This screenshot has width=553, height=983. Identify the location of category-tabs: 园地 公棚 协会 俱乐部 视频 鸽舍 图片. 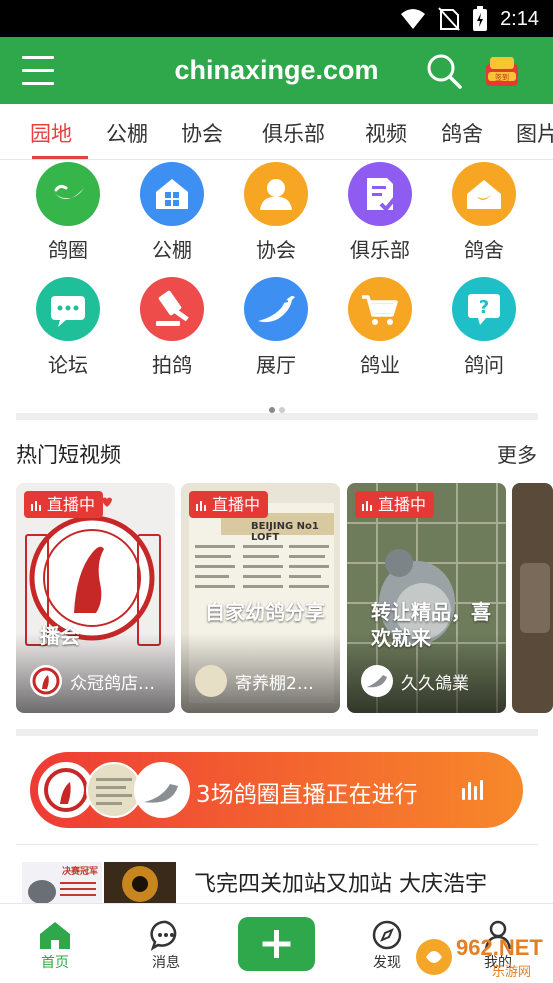
(276, 132).